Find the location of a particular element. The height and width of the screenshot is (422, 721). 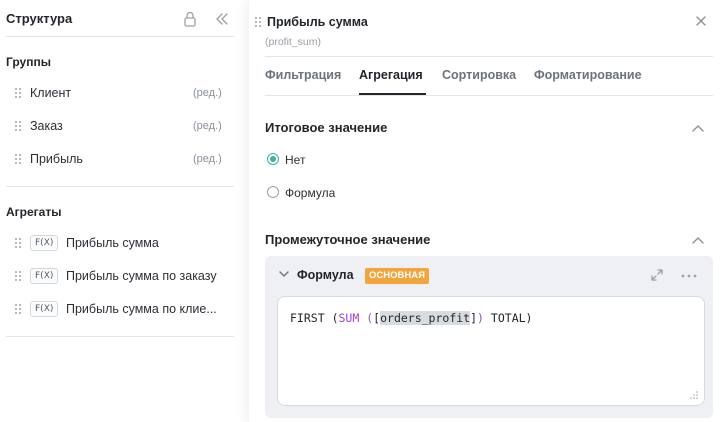

formula-code: FIRST (SUM ([orders_profit]) TOTAL) is located at coordinates (411, 318).